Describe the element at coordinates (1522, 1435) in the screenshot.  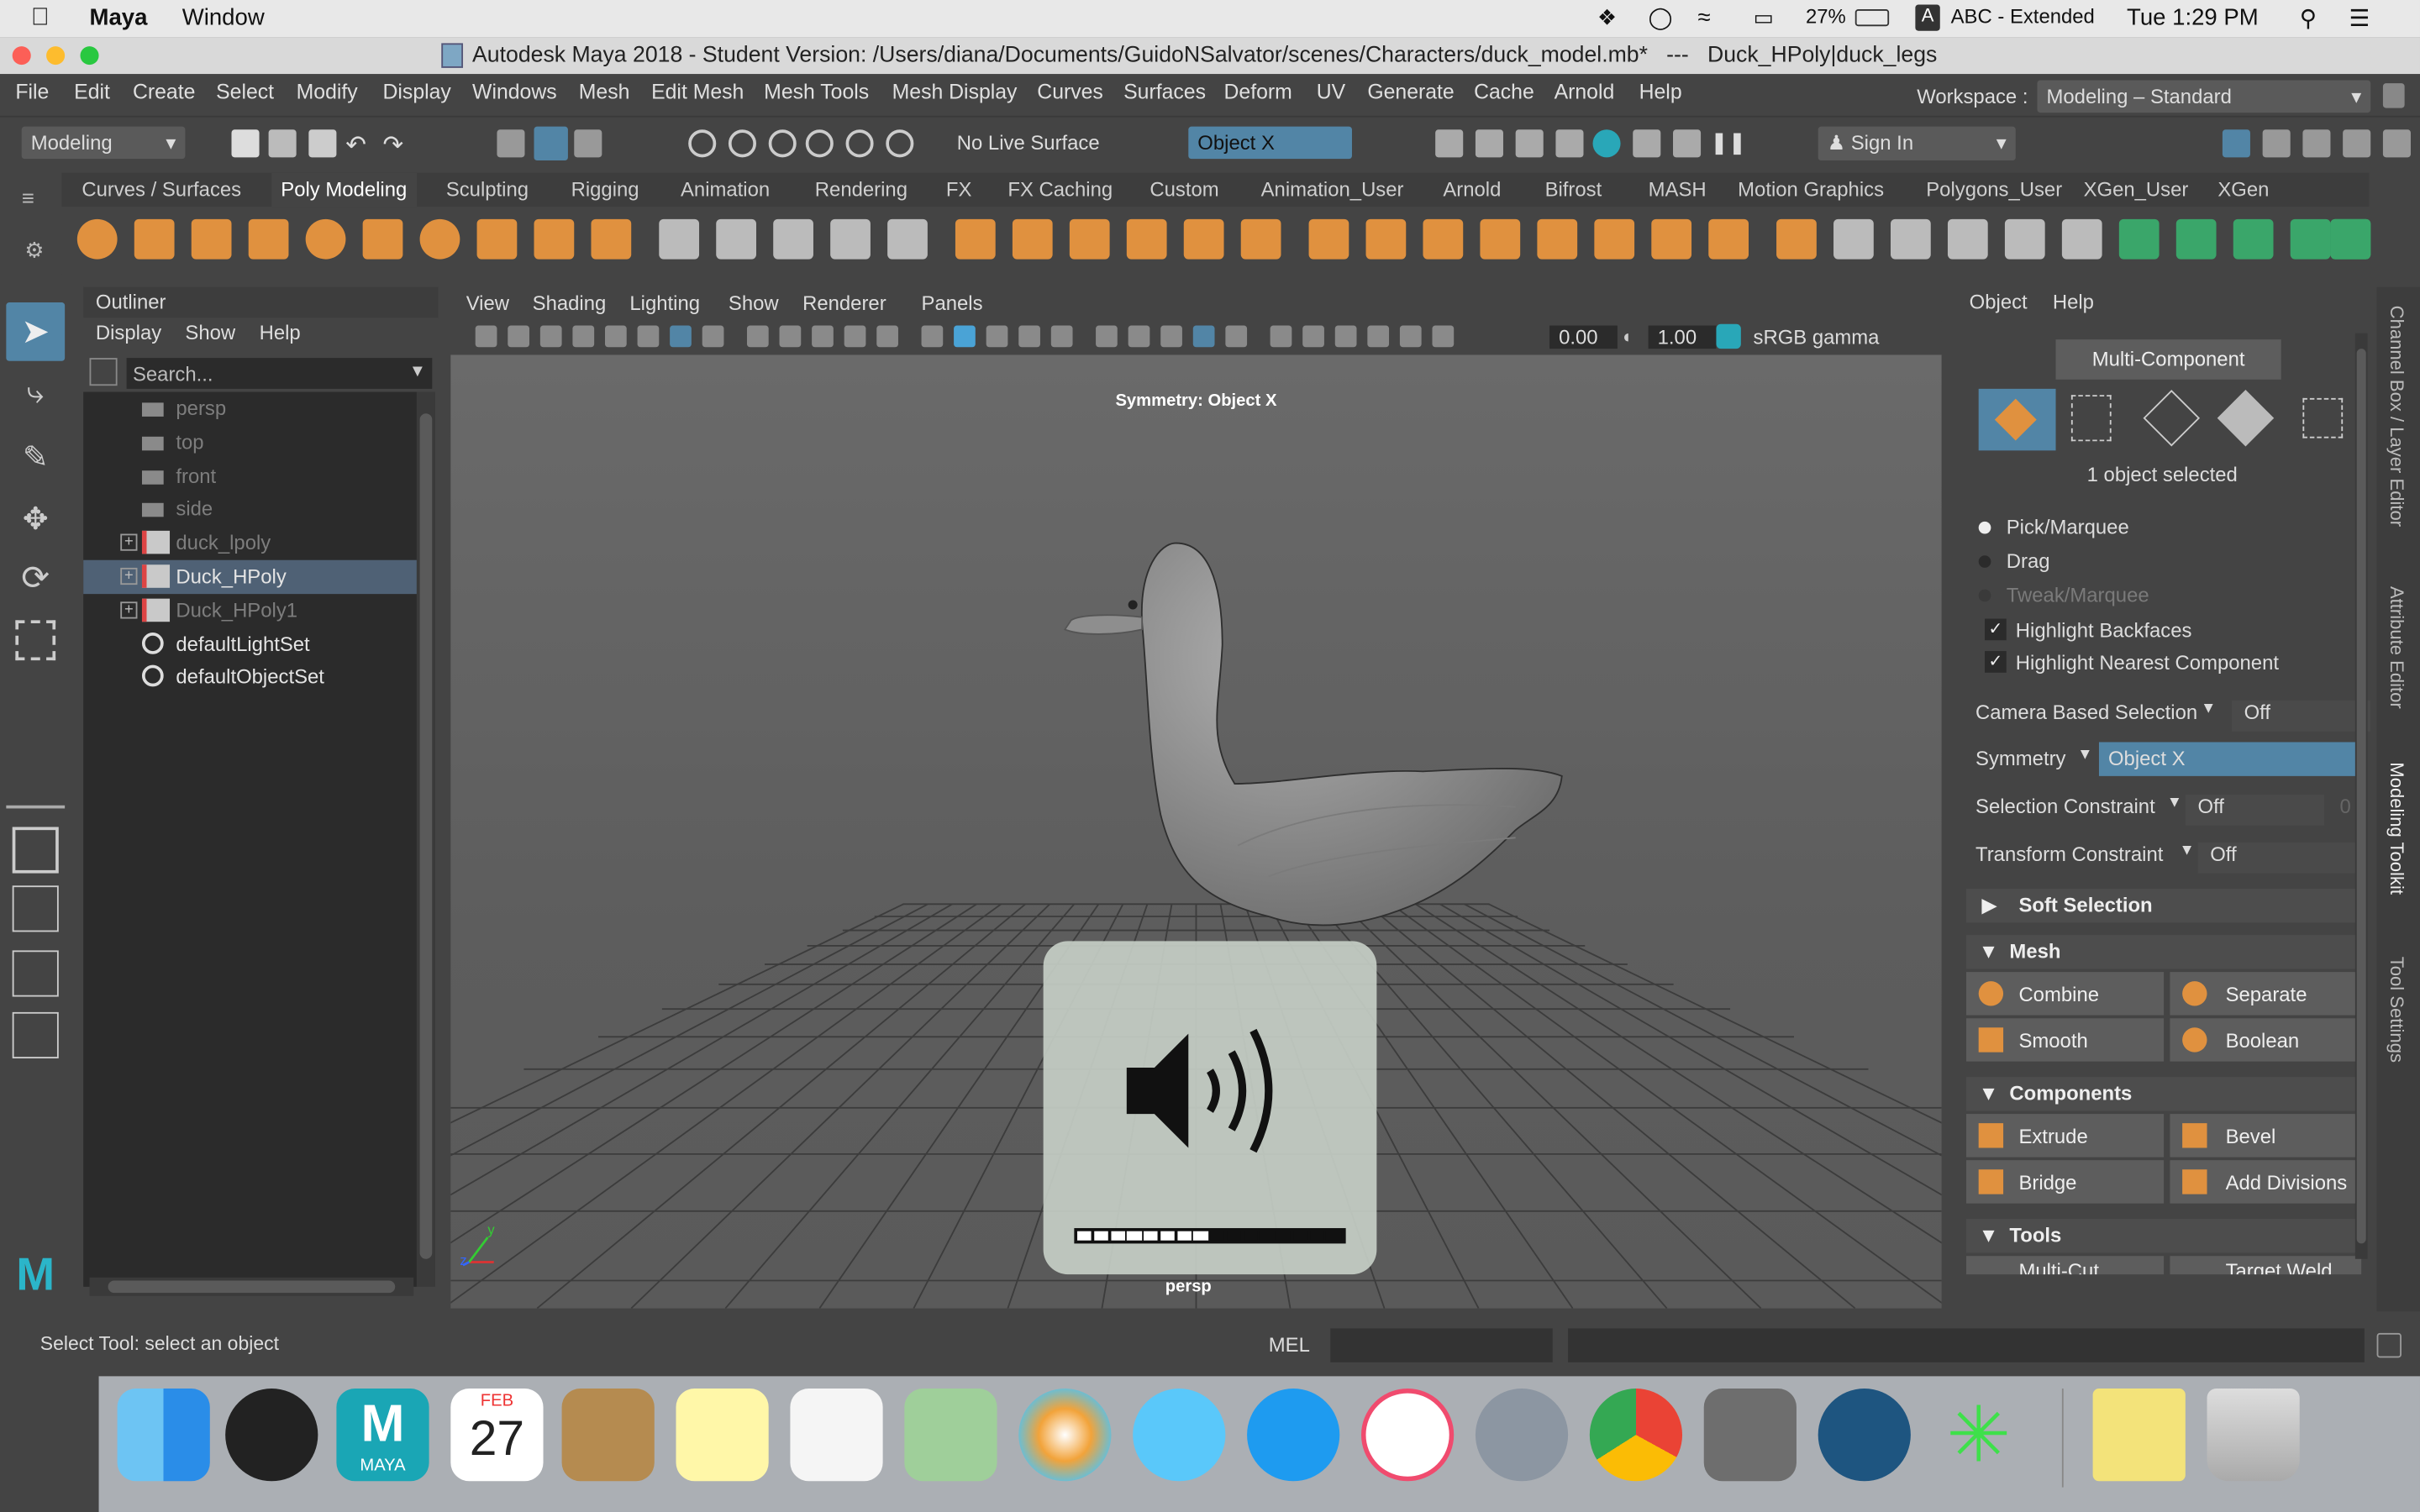
I see `launchpad-icon` at that location.